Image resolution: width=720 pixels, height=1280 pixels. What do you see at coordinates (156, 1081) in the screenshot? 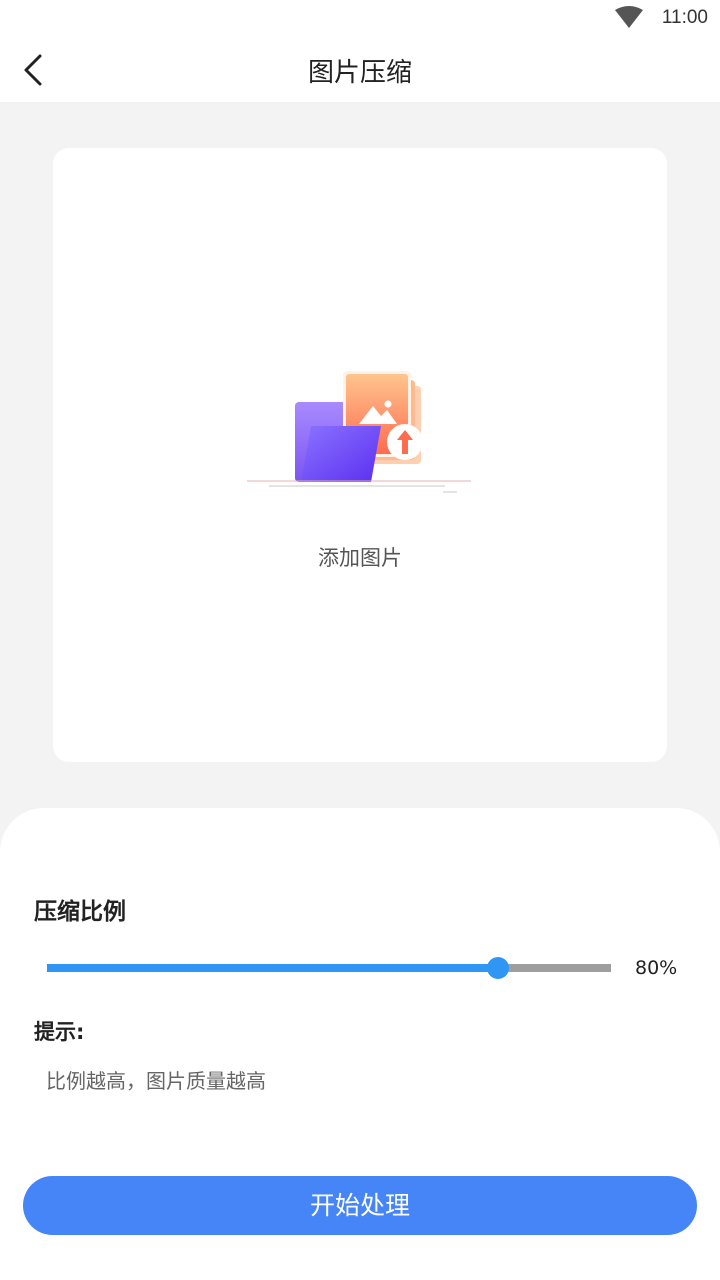
I see `tip-text: 比例越高，图片质量越高` at bounding box center [156, 1081].